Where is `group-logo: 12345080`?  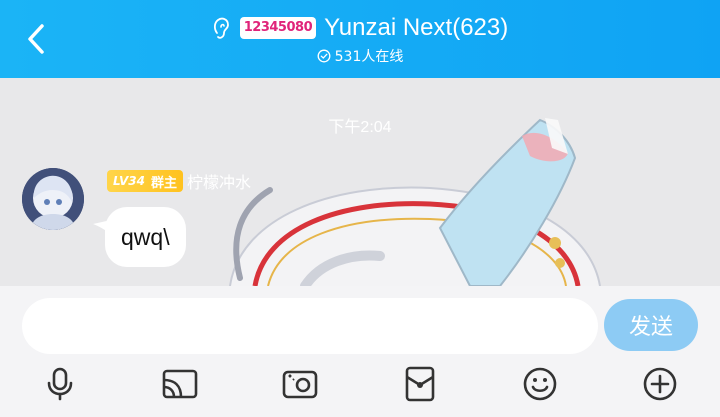 group-logo: 12345080 is located at coordinates (278, 28).